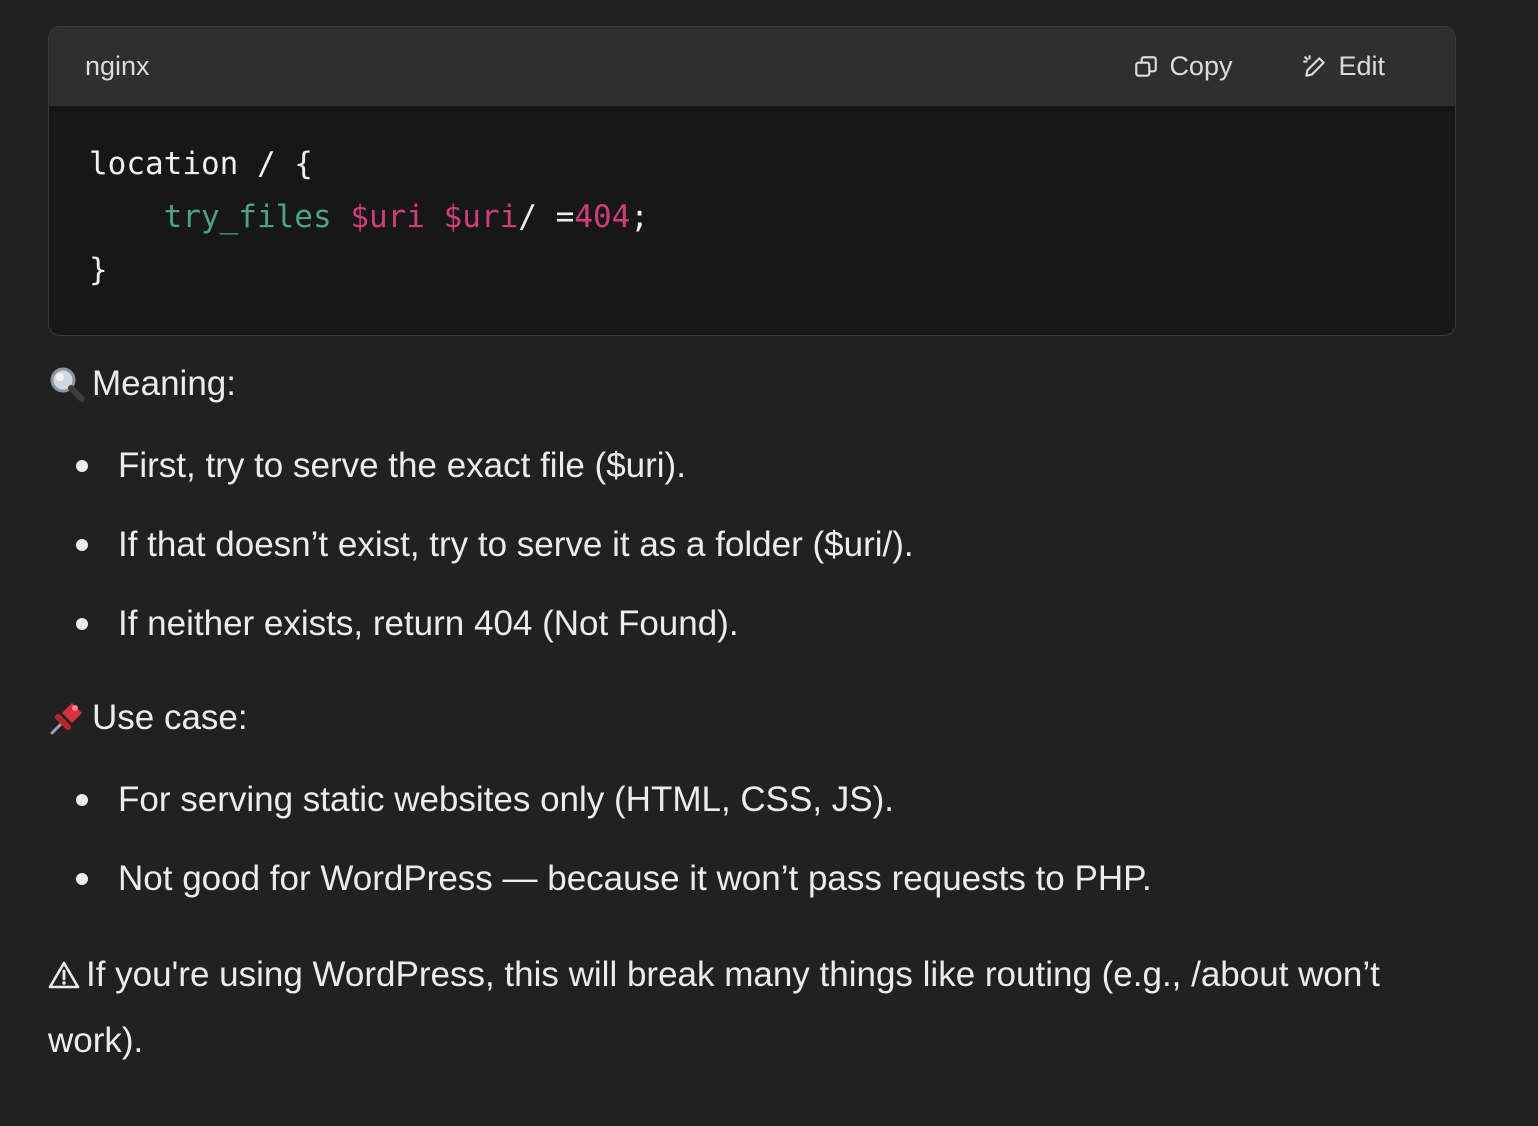  What do you see at coordinates (1315, 67) in the screenshot?
I see `edit-icon` at bounding box center [1315, 67].